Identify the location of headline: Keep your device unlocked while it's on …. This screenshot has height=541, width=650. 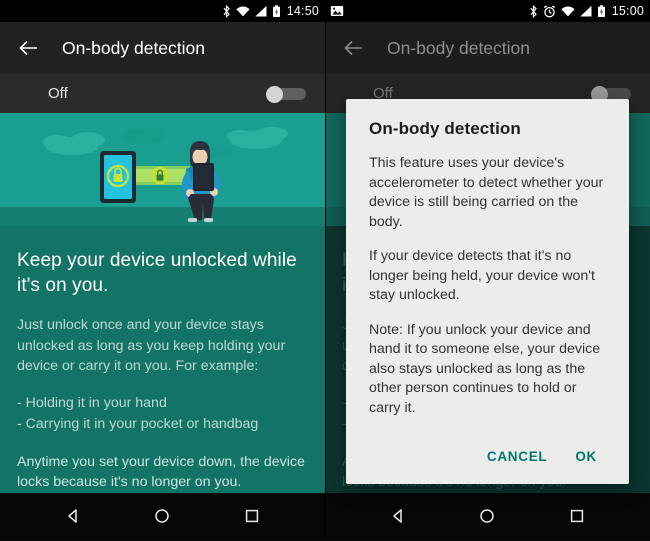
(157, 273).